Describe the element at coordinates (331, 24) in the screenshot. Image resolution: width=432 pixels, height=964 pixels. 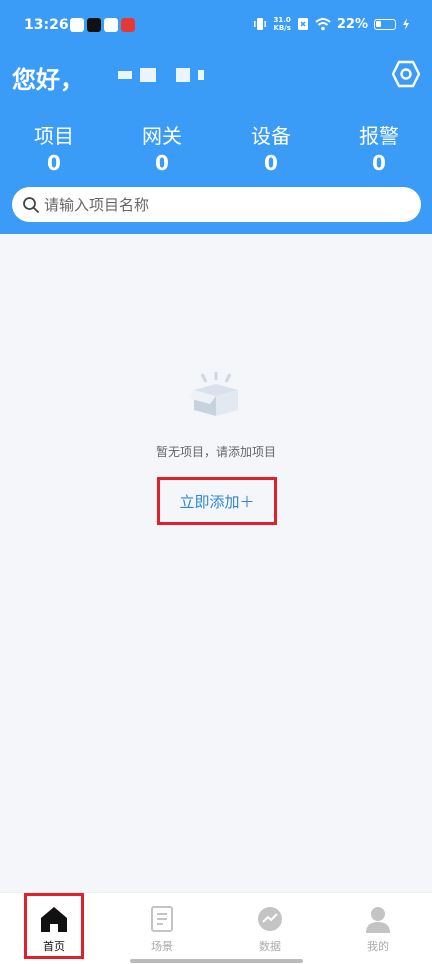
I see `status-right: 31.0 KB/s 22%` at that location.